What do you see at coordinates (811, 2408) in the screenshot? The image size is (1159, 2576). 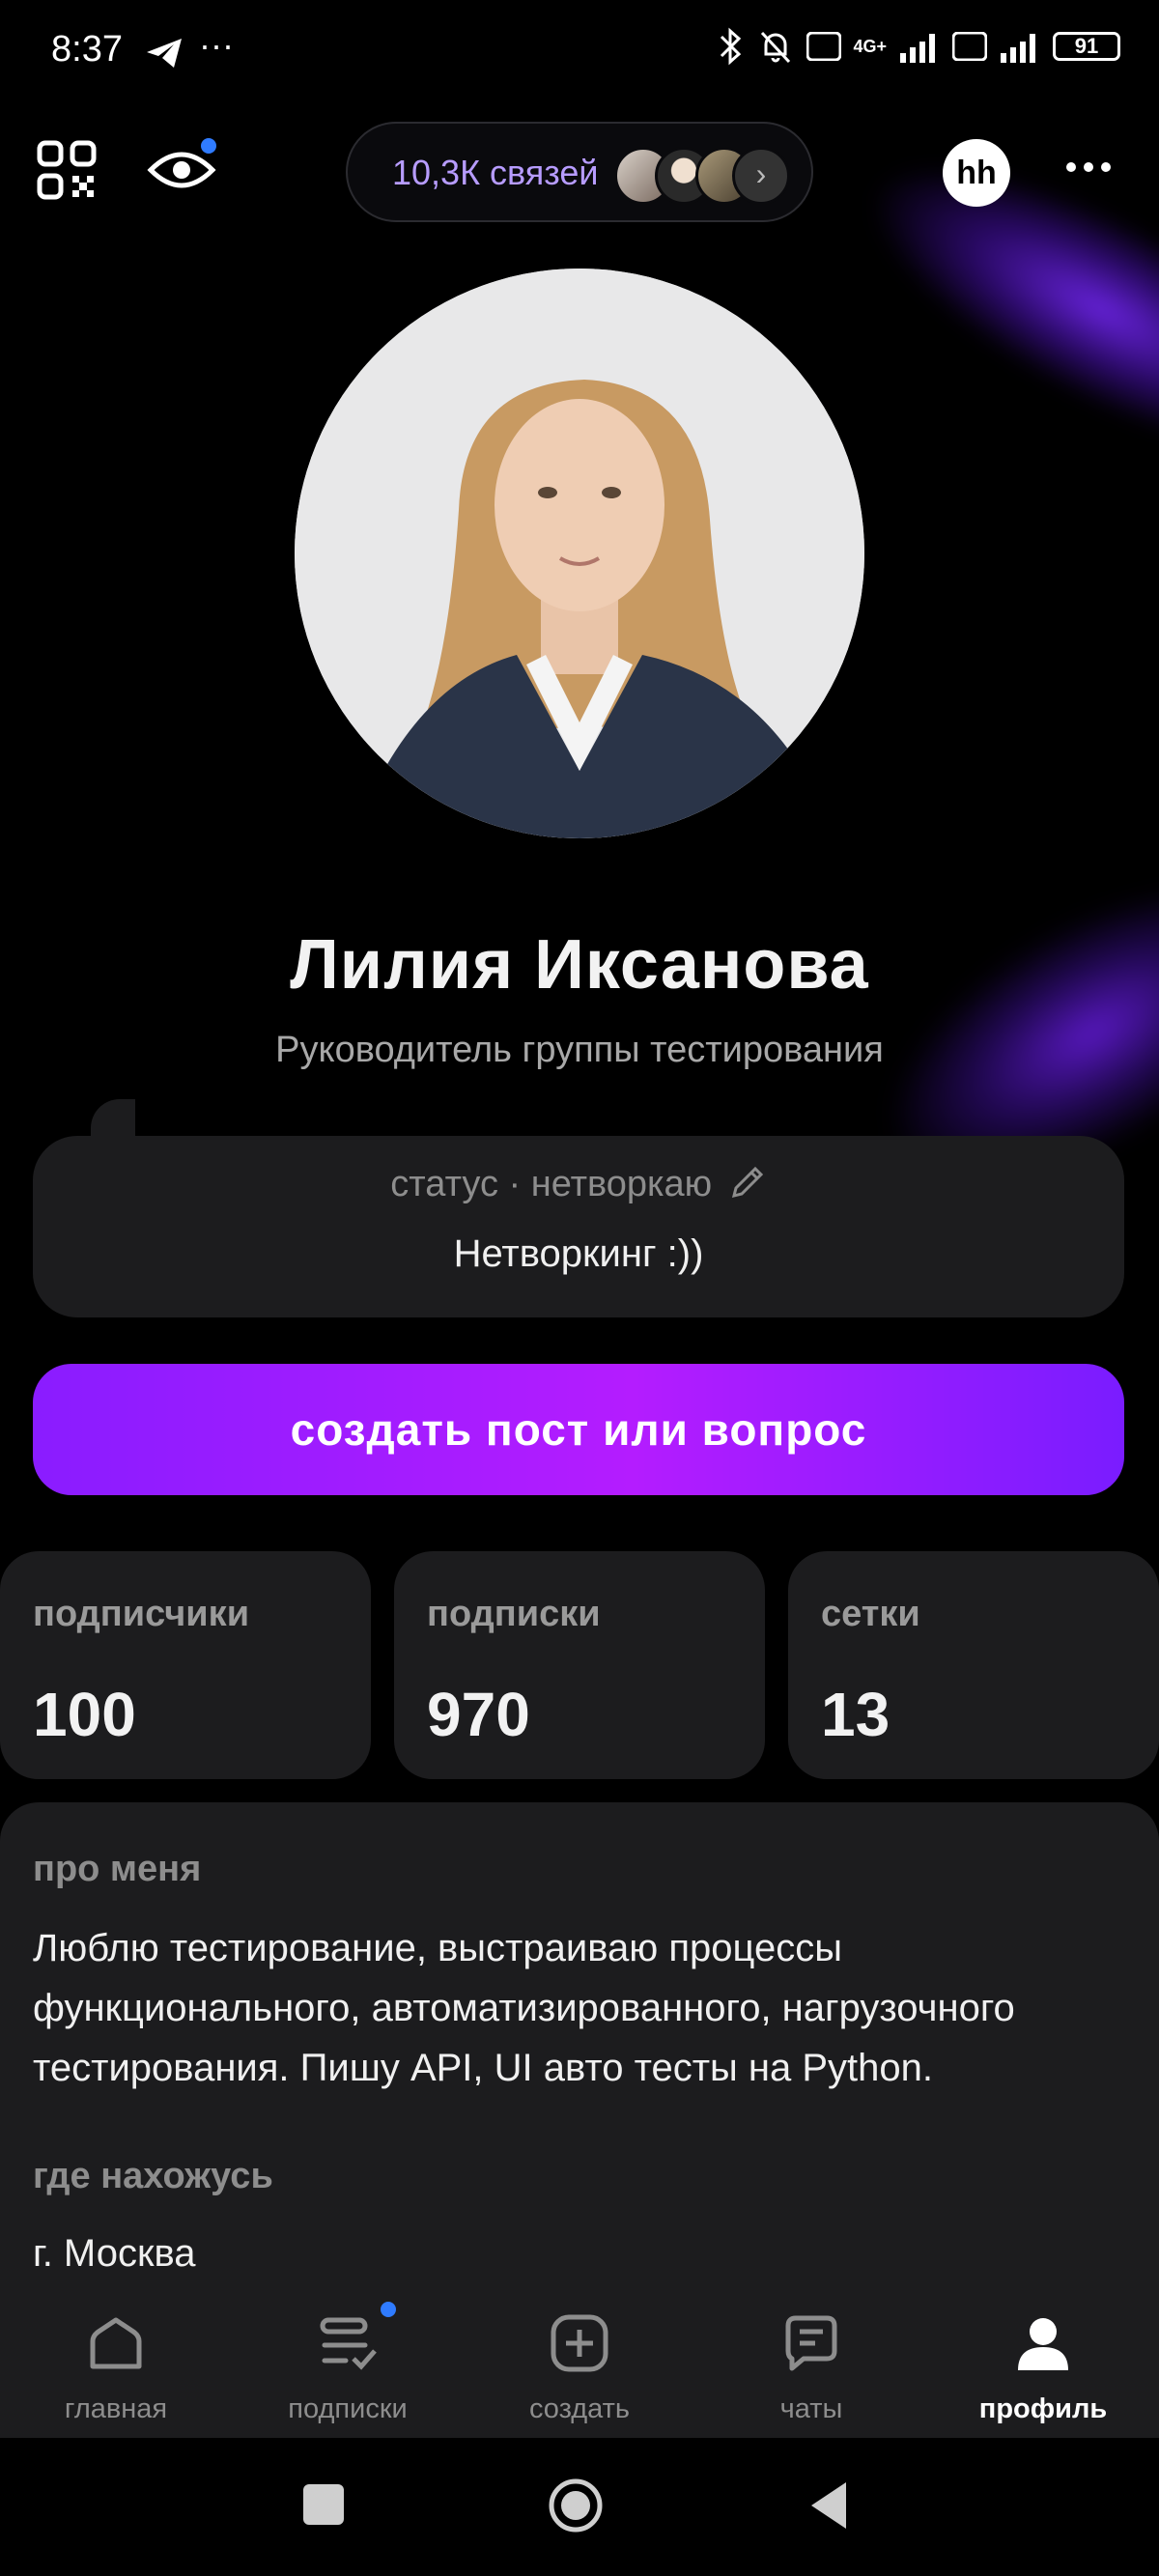 I see `nav-label: чаты` at bounding box center [811, 2408].